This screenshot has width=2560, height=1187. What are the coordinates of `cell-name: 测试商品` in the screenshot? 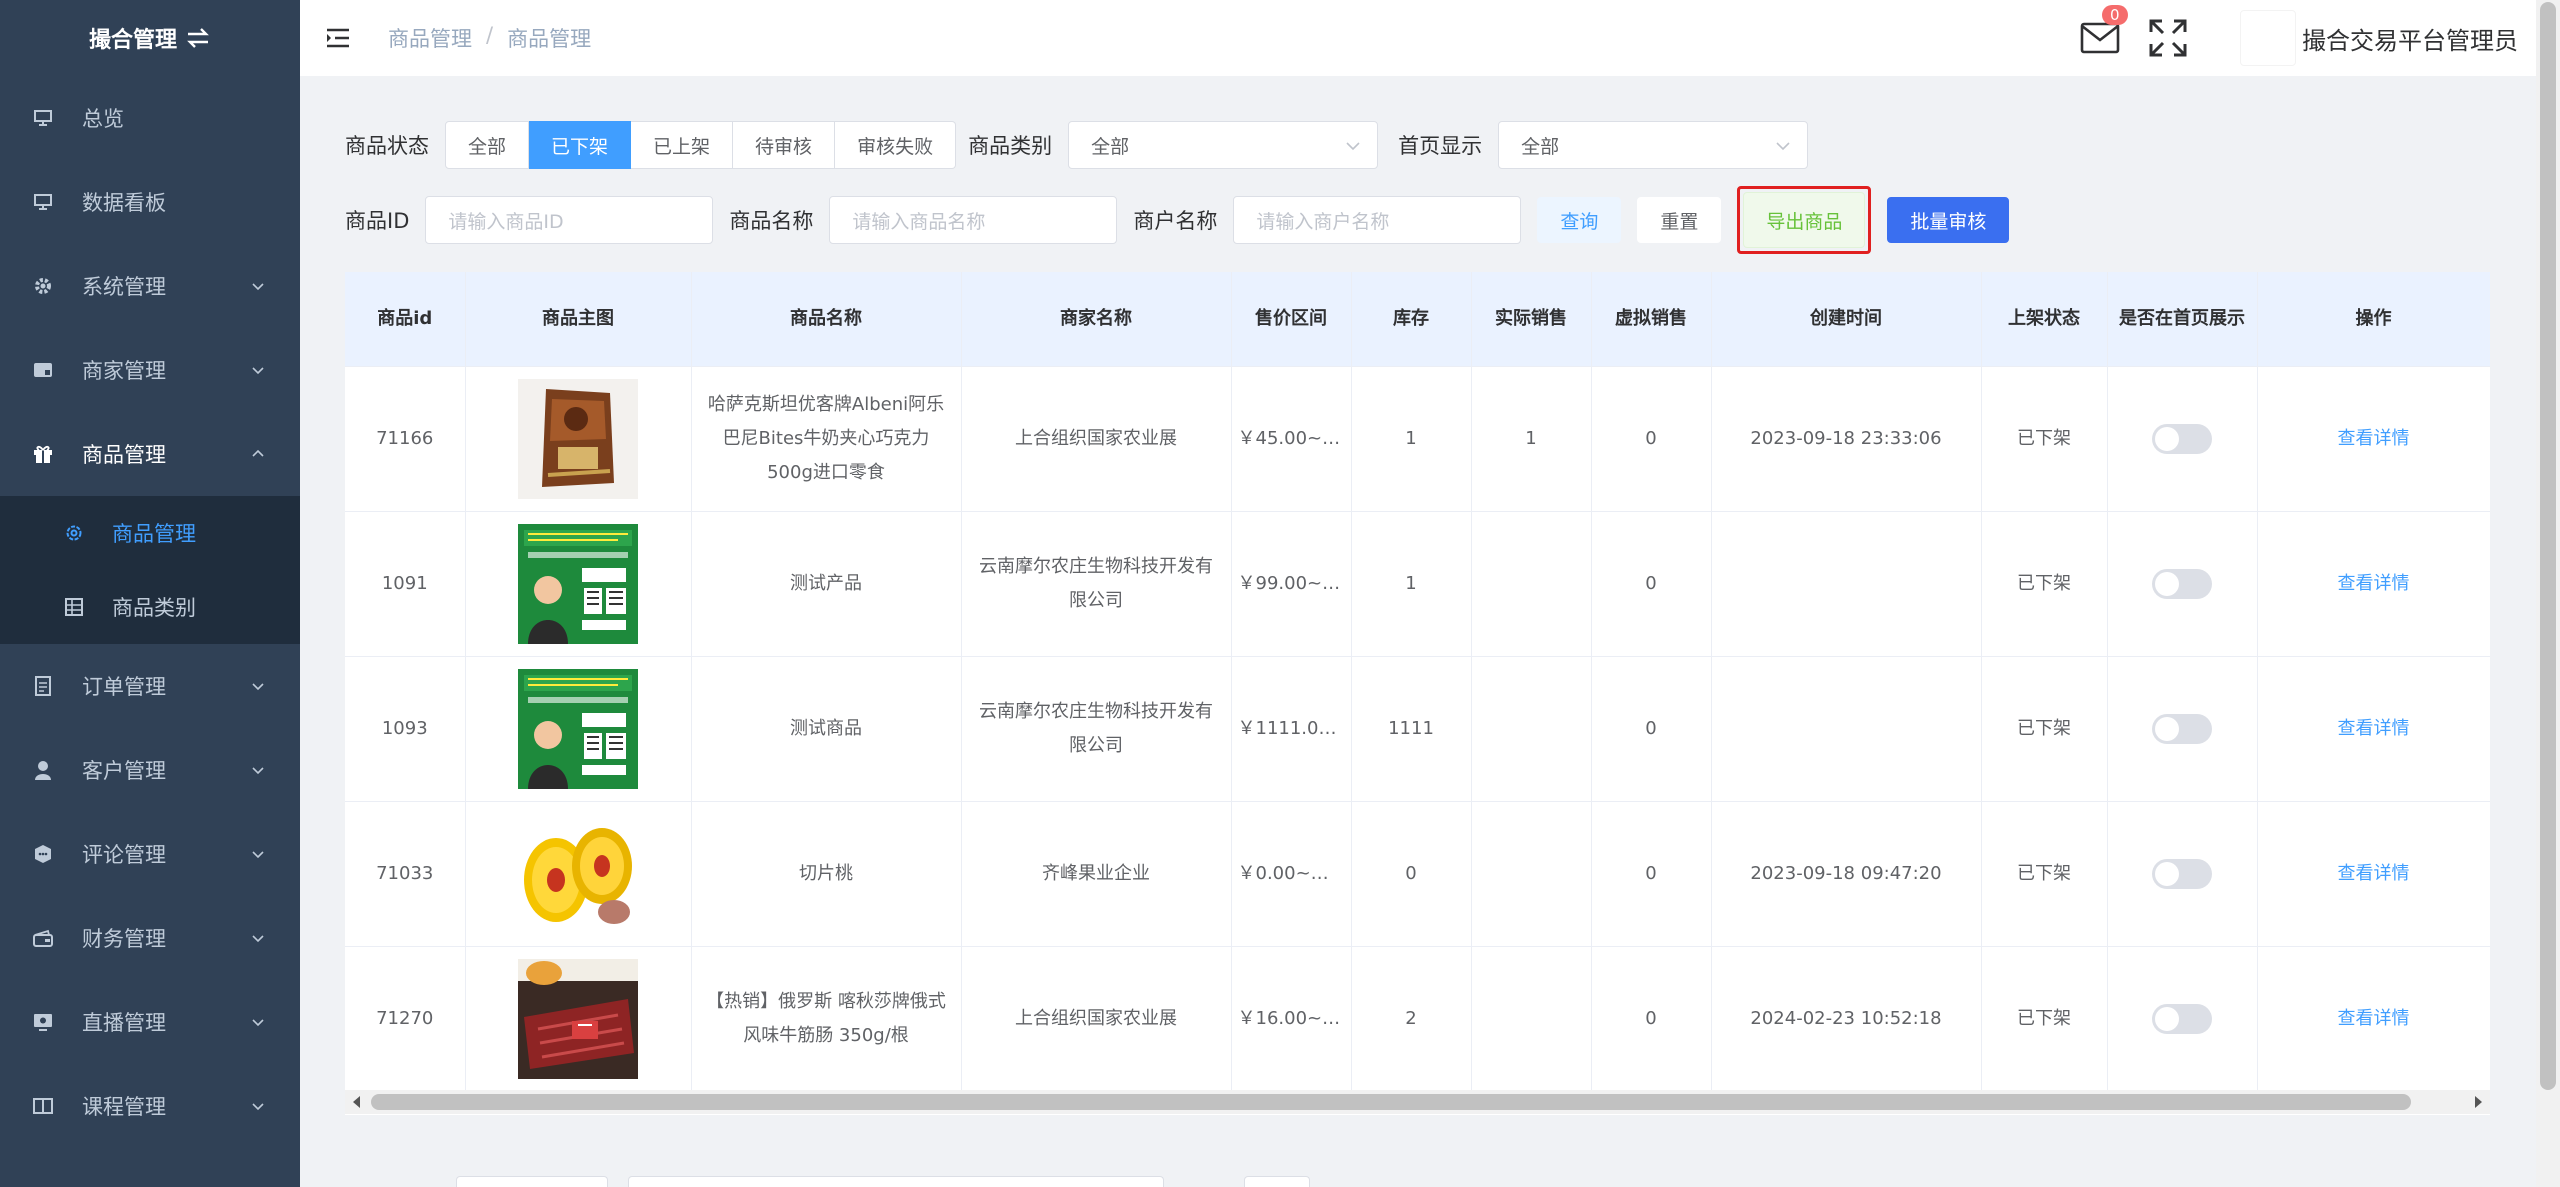 It's located at (826, 729).